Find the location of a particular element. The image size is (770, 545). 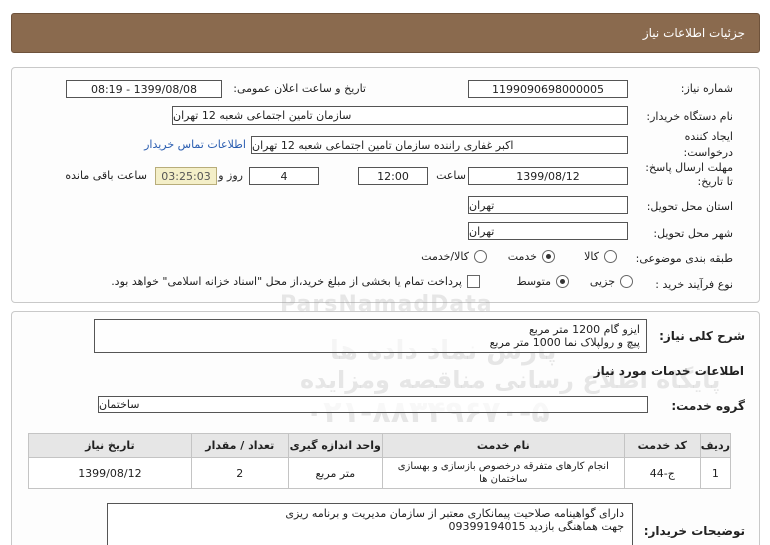

creator-label-2: درخواست: is located at coordinates (708, 152).